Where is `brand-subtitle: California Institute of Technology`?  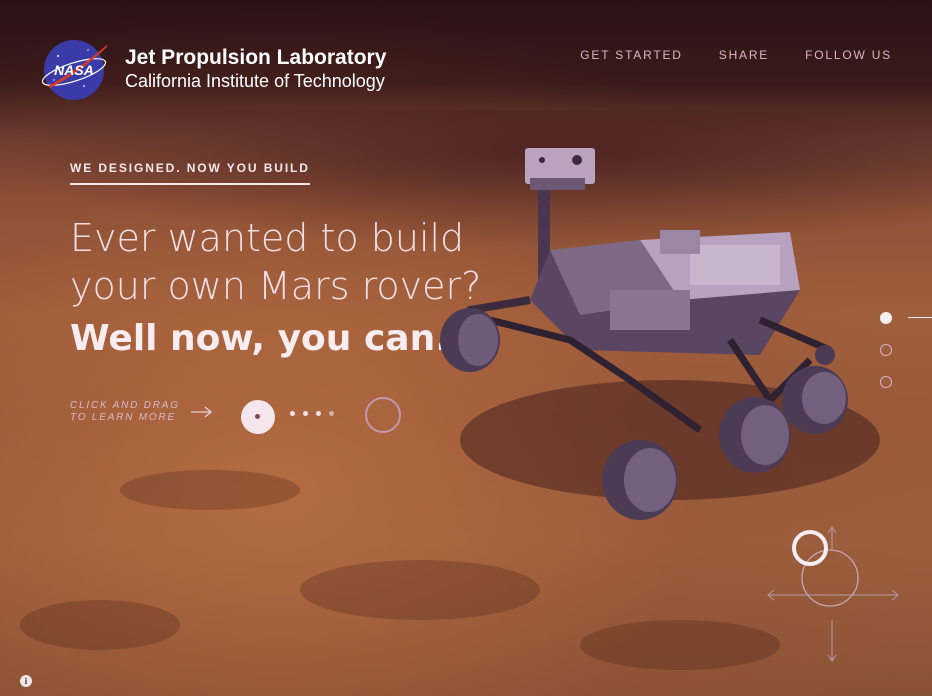 brand-subtitle: California Institute of Technology is located at coordinates (255, 81).